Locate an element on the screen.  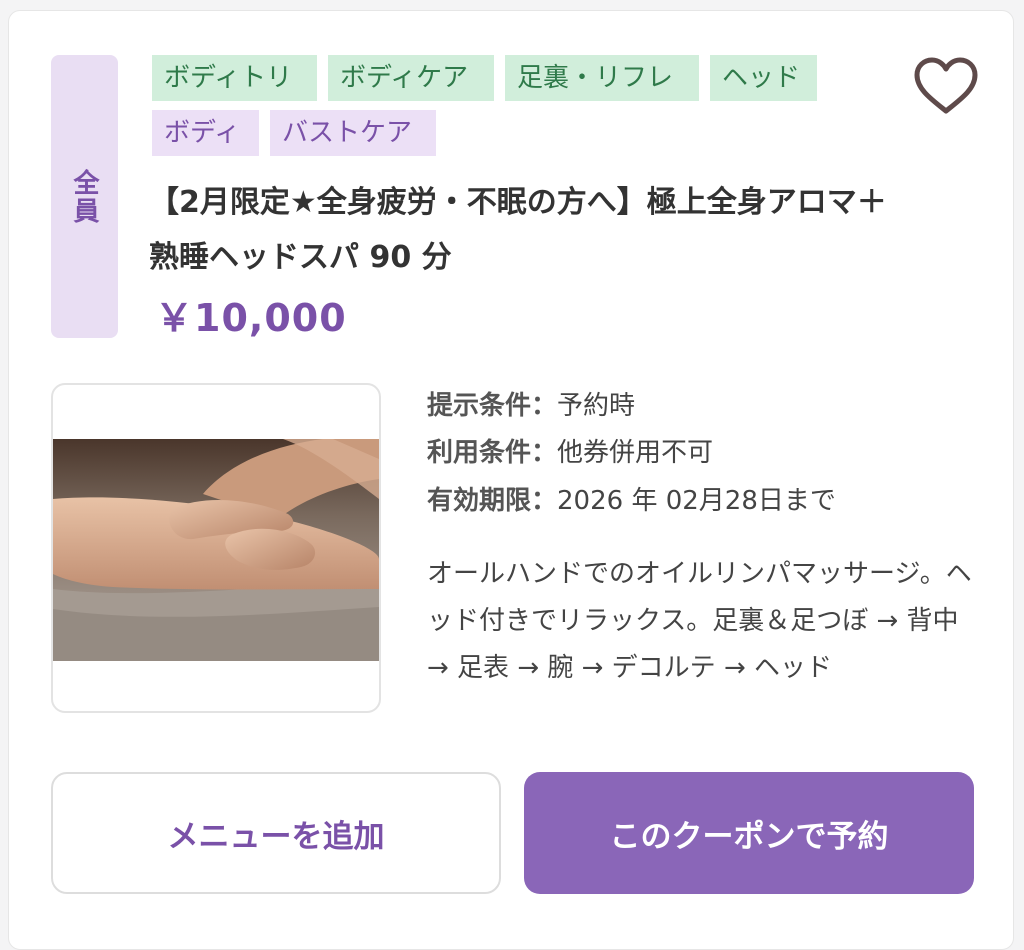
condition-value: 2026 年 02月28日まで is located at coordinates (696, 501).